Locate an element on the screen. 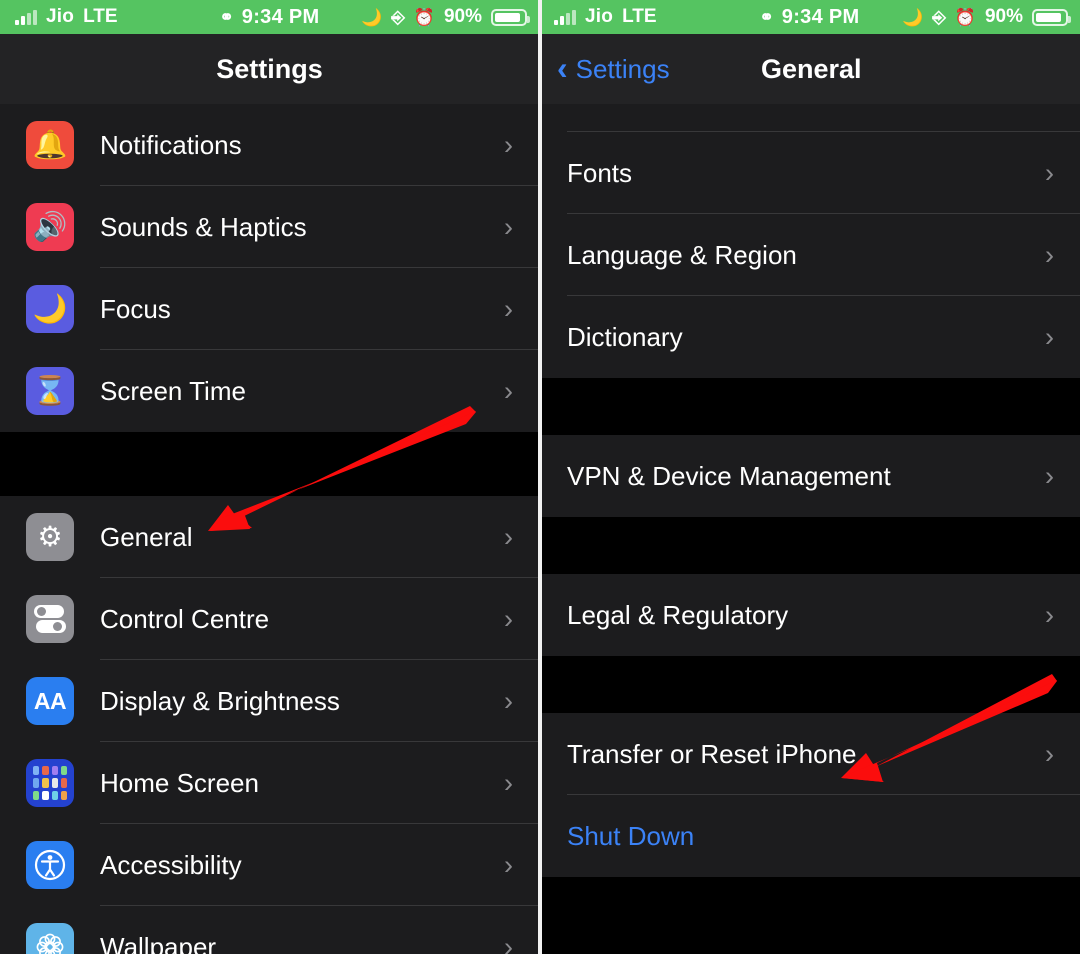  screenshot-divider is located at coordinates (540, 477).